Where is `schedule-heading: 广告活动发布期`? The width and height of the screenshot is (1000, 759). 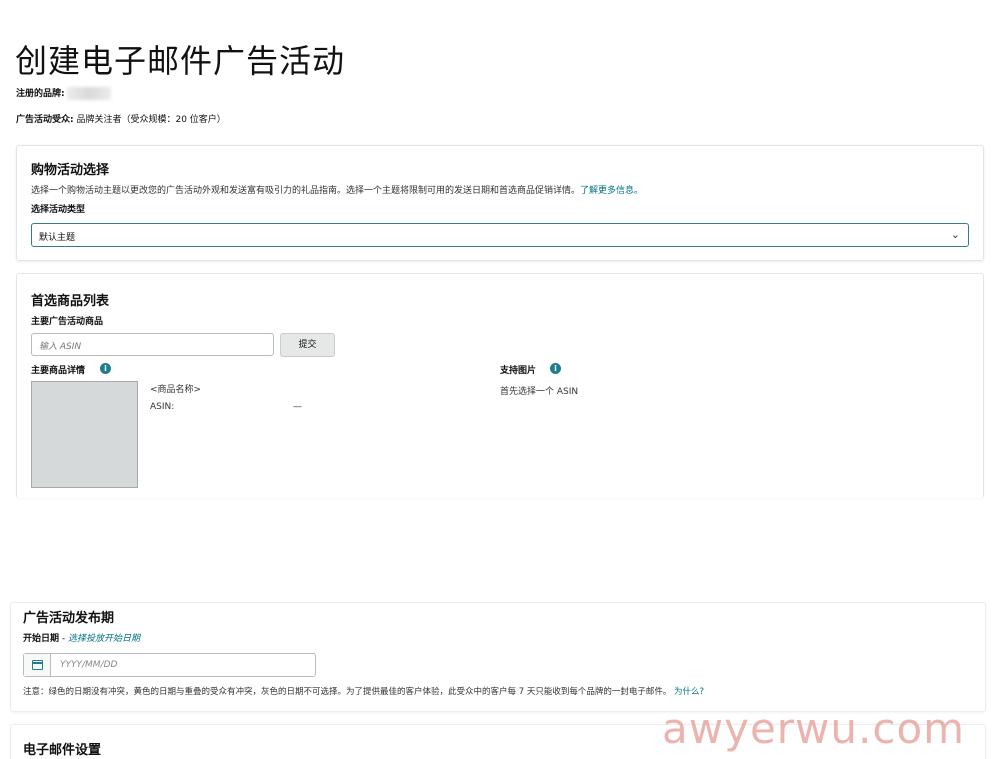 schedule-heading: 广告活动发布期 is located at coordinates (69, 618).